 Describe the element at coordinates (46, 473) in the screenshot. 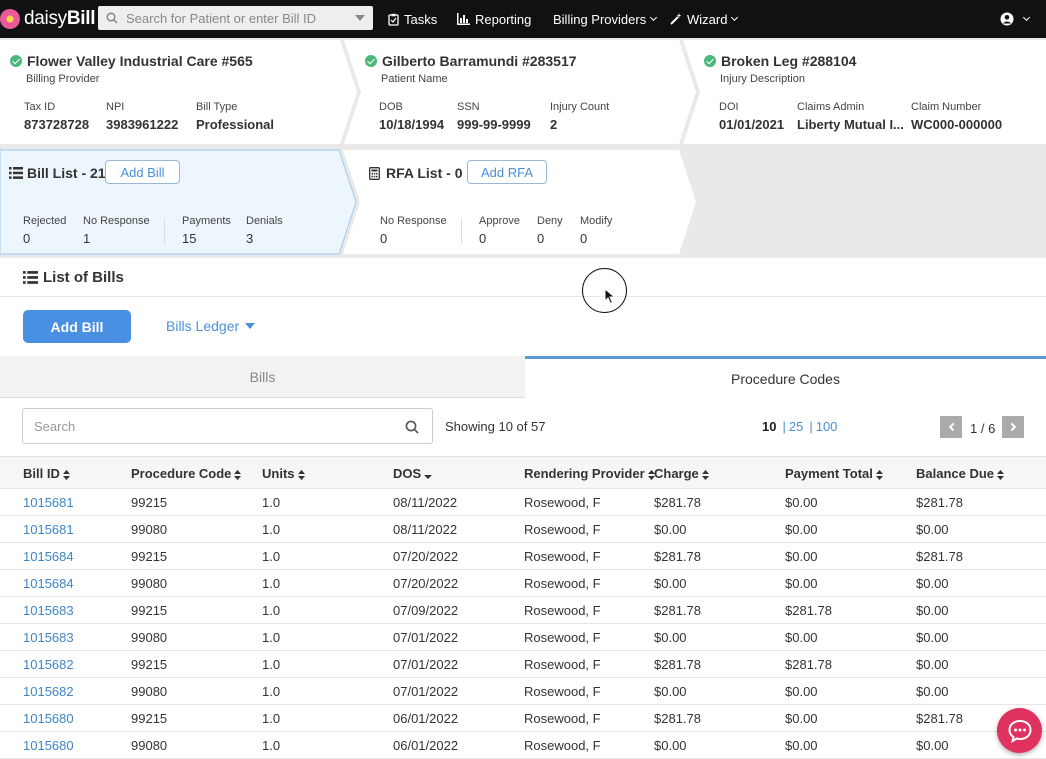

I see `col-bill-id: Bill ID` at that location.